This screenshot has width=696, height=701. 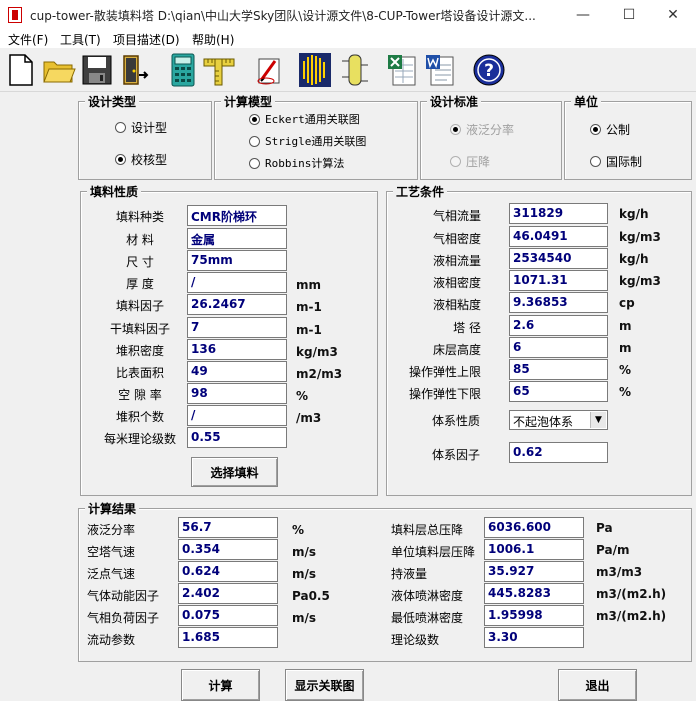 What do you see at coordinates (355, 70) in the screenshot?
I see `tower-icon` at bounding box center [355, 70].